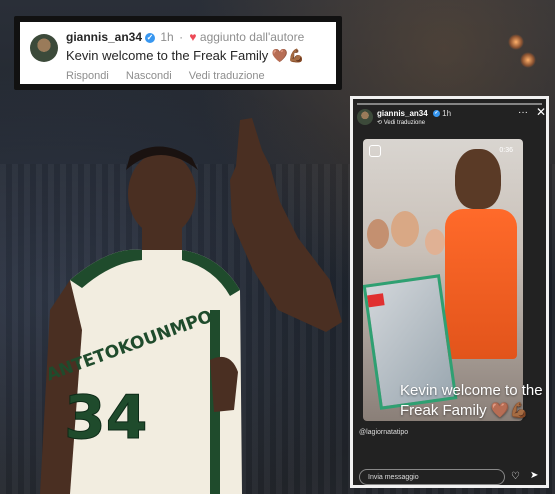 The image size is (555, 494). I want to click on comment-actions: Rispondi Nascondi Vedi traduzione, so click(172, 76).